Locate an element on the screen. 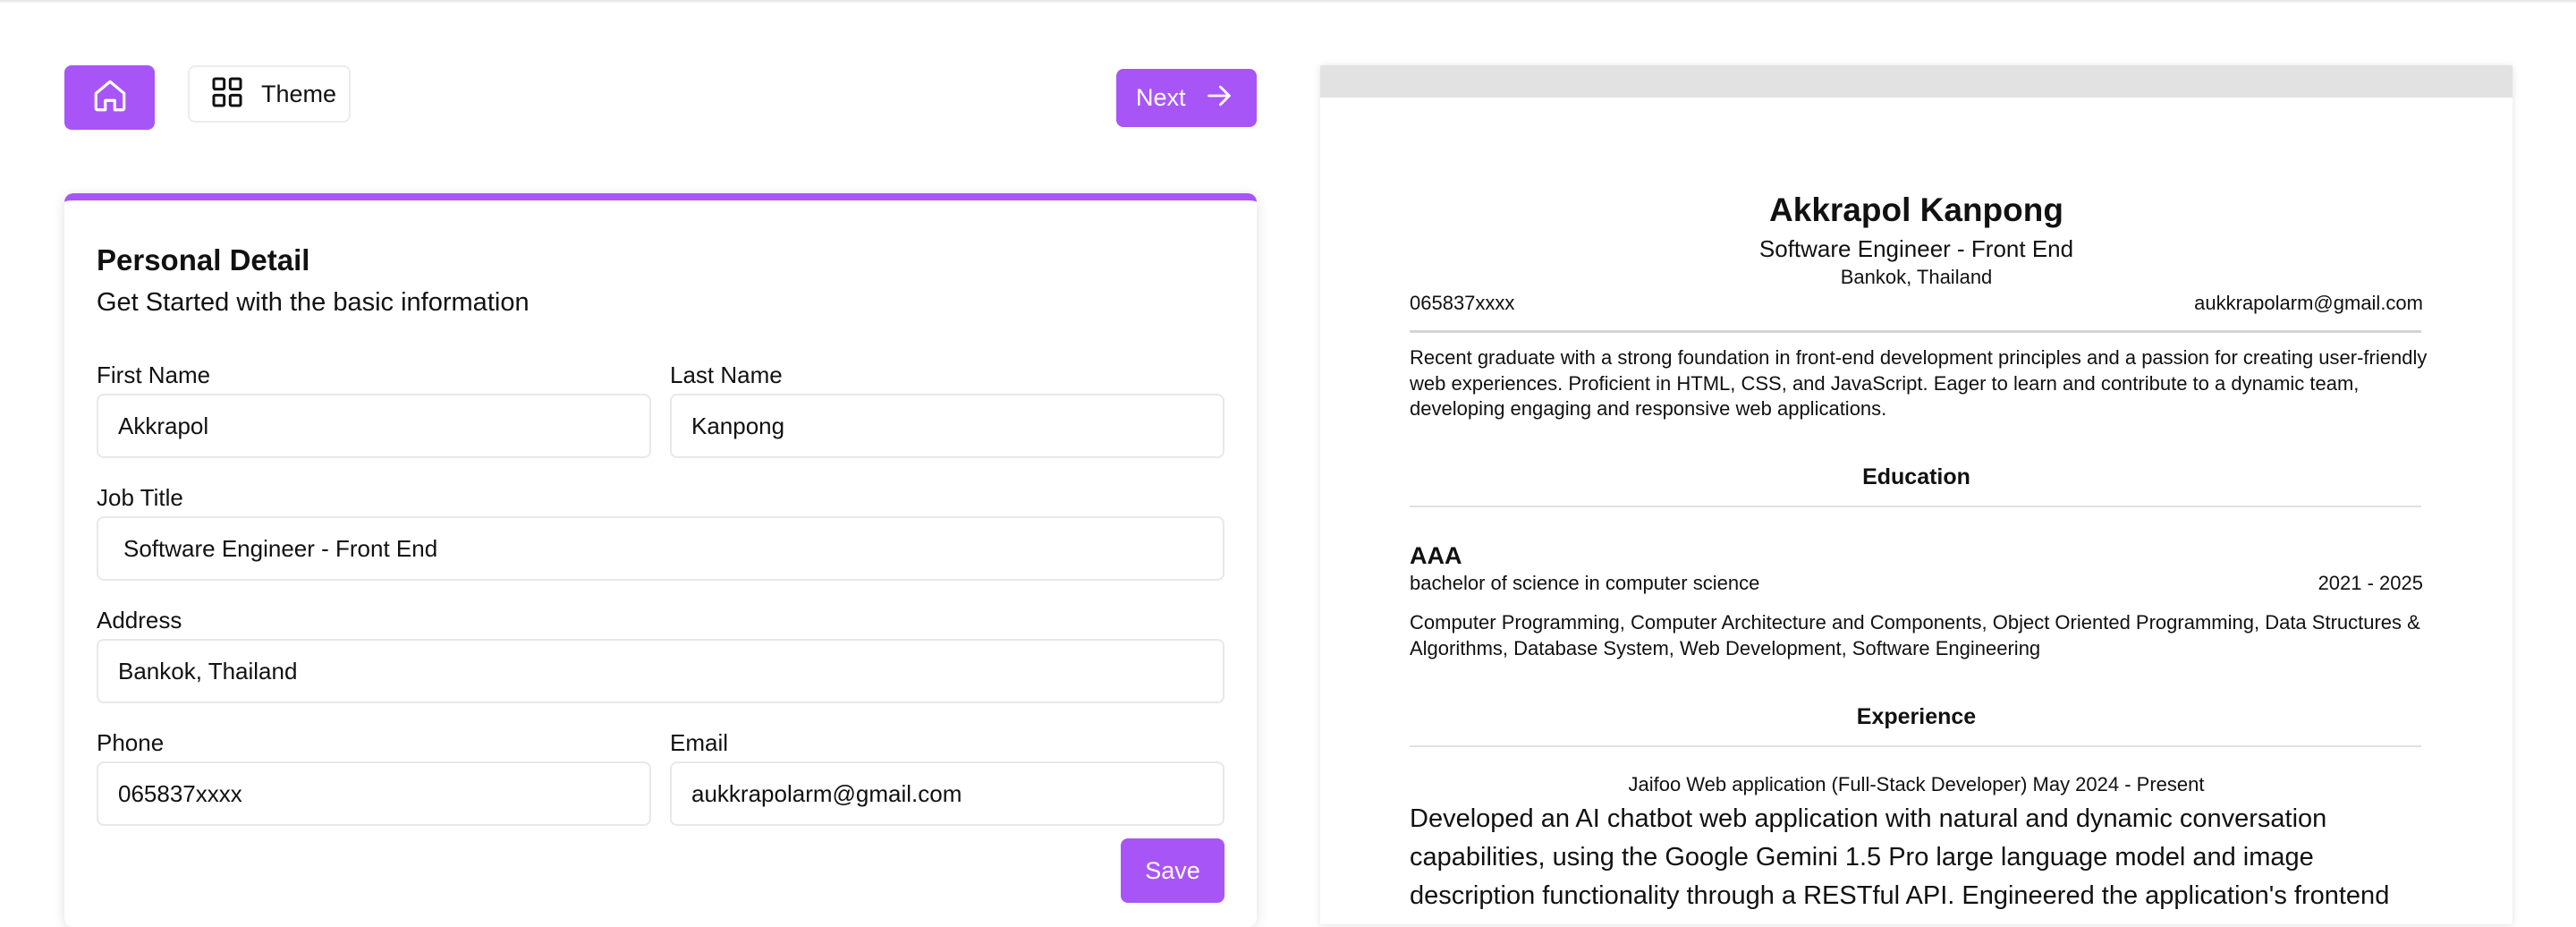 This screenshot has width=2576, height=927. home-icon is located at coordinates (110, 98).